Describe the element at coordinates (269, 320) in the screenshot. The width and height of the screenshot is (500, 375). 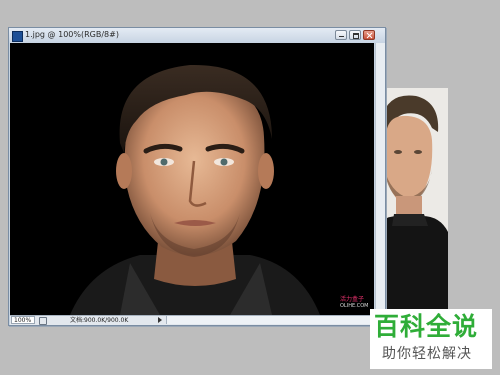
I see `horizontal-scrollbar` at that location.